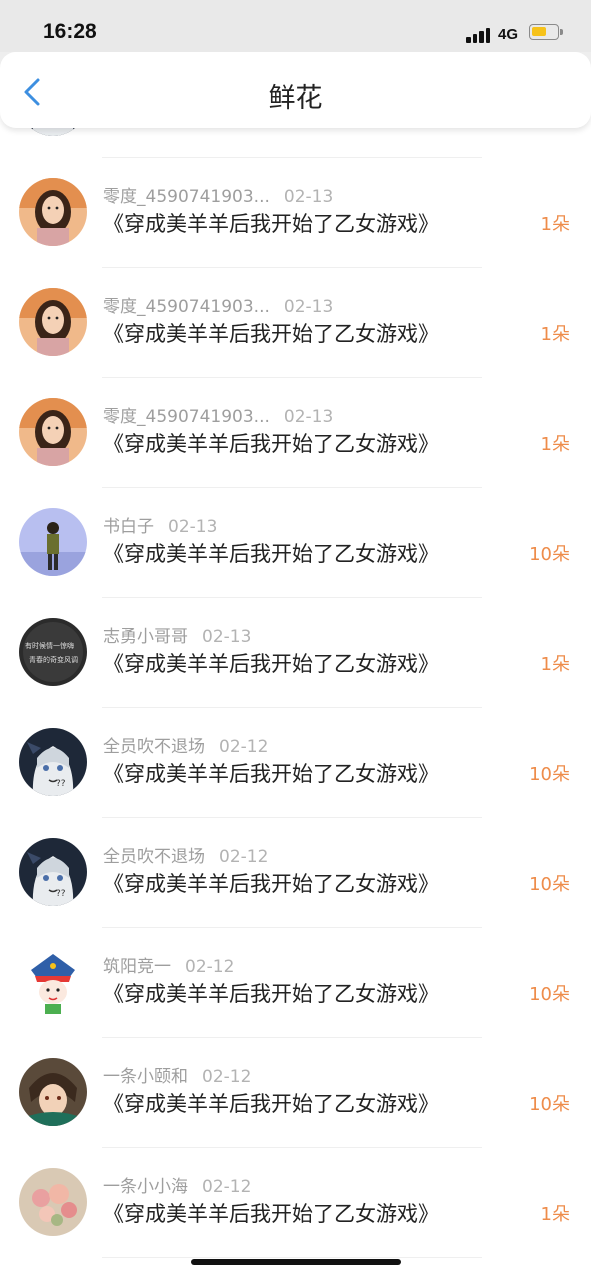  Describe the element at coordinates (137, 967) in the screenshot. I see `user-name: 筑阳竞一` at that location.